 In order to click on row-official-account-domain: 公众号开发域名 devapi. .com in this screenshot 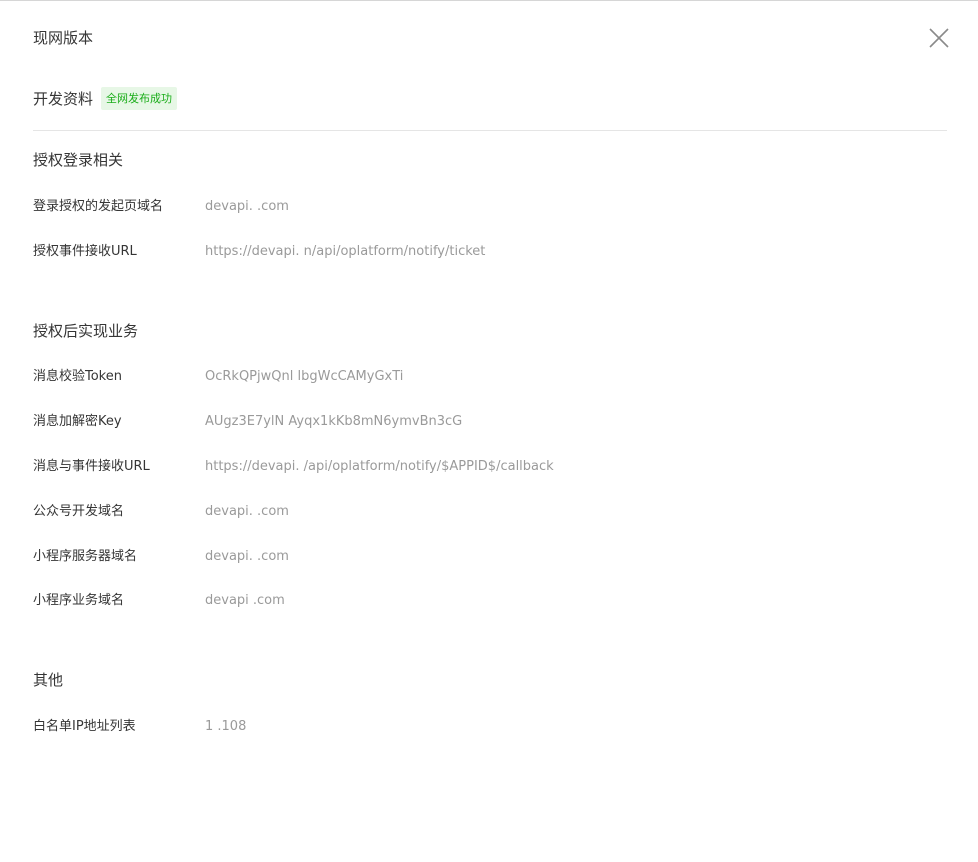, I will do `click(483, 512)`.